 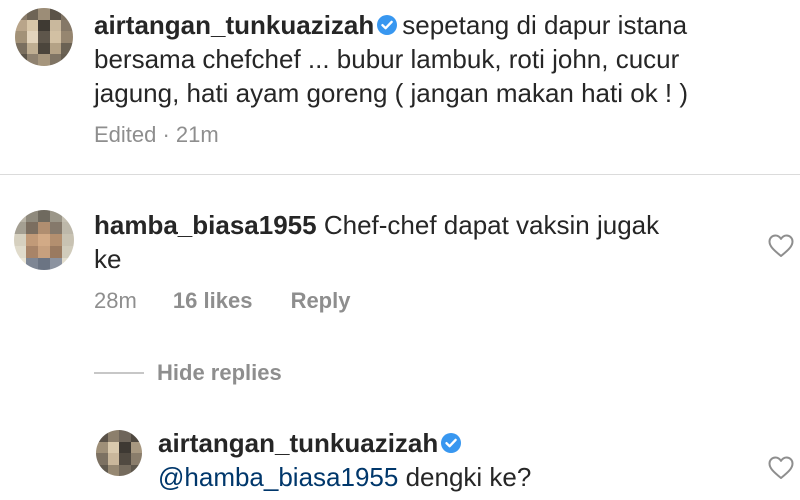 I want to click on comment-meta: 28m 16 likes Reply, so click(x=222, y=301).